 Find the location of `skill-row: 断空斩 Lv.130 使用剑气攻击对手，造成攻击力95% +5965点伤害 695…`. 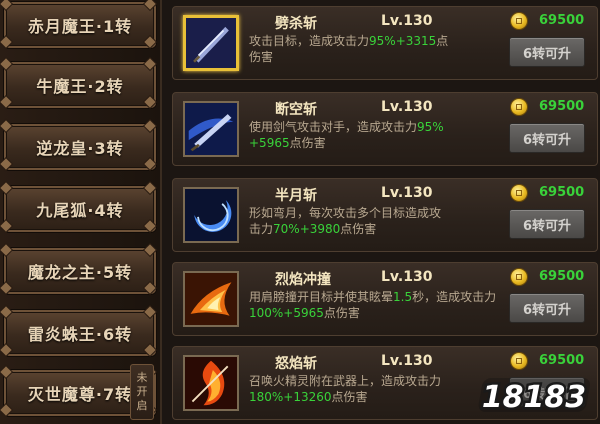

skill-row: 断空斩 Lv.130 使用剑气攻击对手，造成攻击力95% +5965点伤害 695… is located at coordinates (385, 129).